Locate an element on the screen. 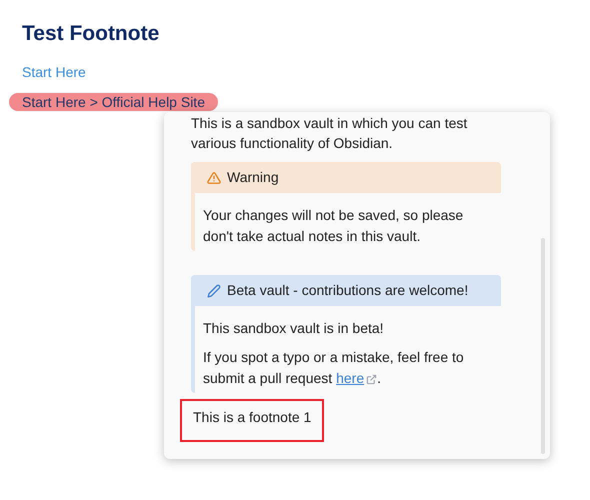  callout-text: If you spot a typo or a mistake, feel free to submit a pull request here . is located at coordinates (334, 368).